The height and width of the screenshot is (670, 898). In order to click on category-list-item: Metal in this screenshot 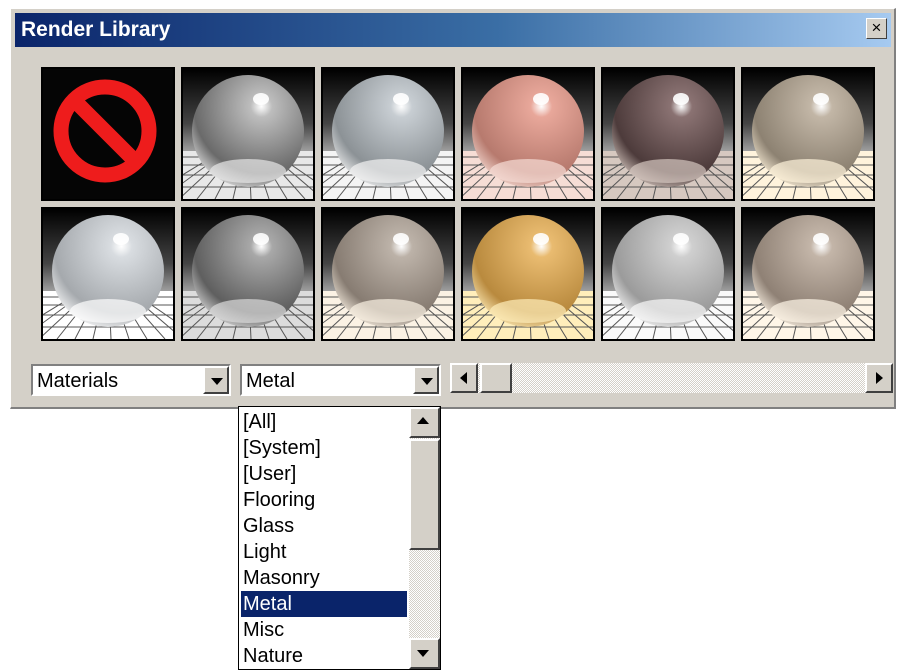, I will do `click(324, 604)`.